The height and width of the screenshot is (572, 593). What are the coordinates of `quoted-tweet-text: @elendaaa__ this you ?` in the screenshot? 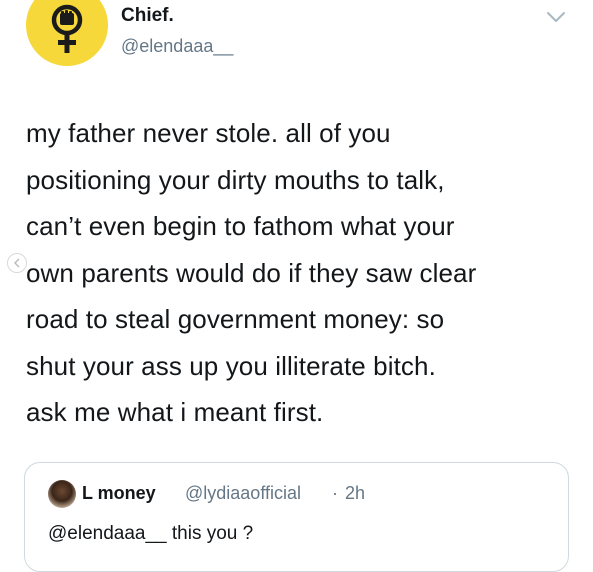 It's located at (151, 533).